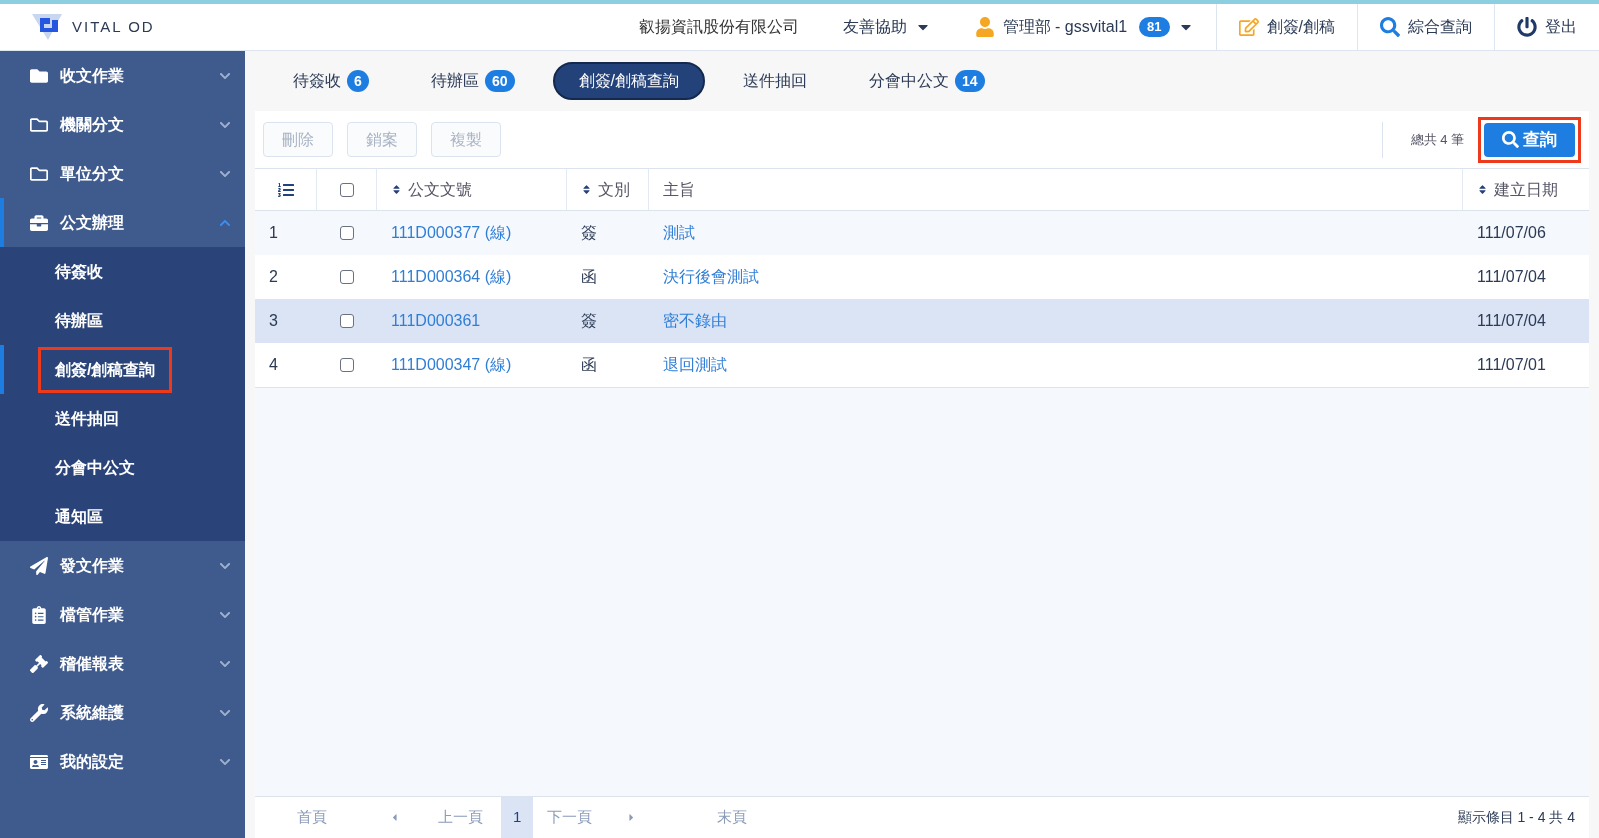 The height and width of the screenshot is (838, 1599). I want to click on document-number-link: 111D000377 (線), so click(472, 233).